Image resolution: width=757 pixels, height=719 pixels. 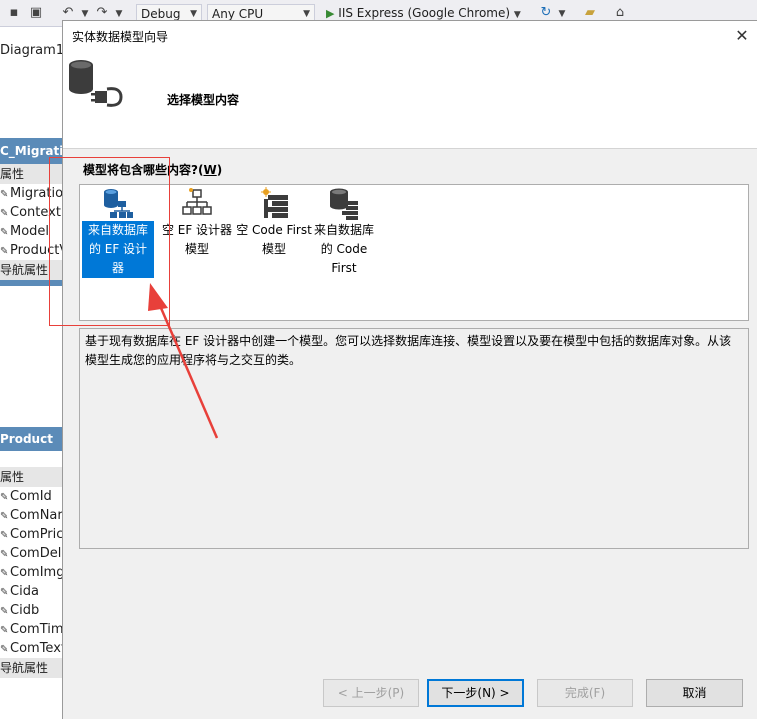 I want to click on property-row: ✎ ComImg, so click(x=33, y=572).